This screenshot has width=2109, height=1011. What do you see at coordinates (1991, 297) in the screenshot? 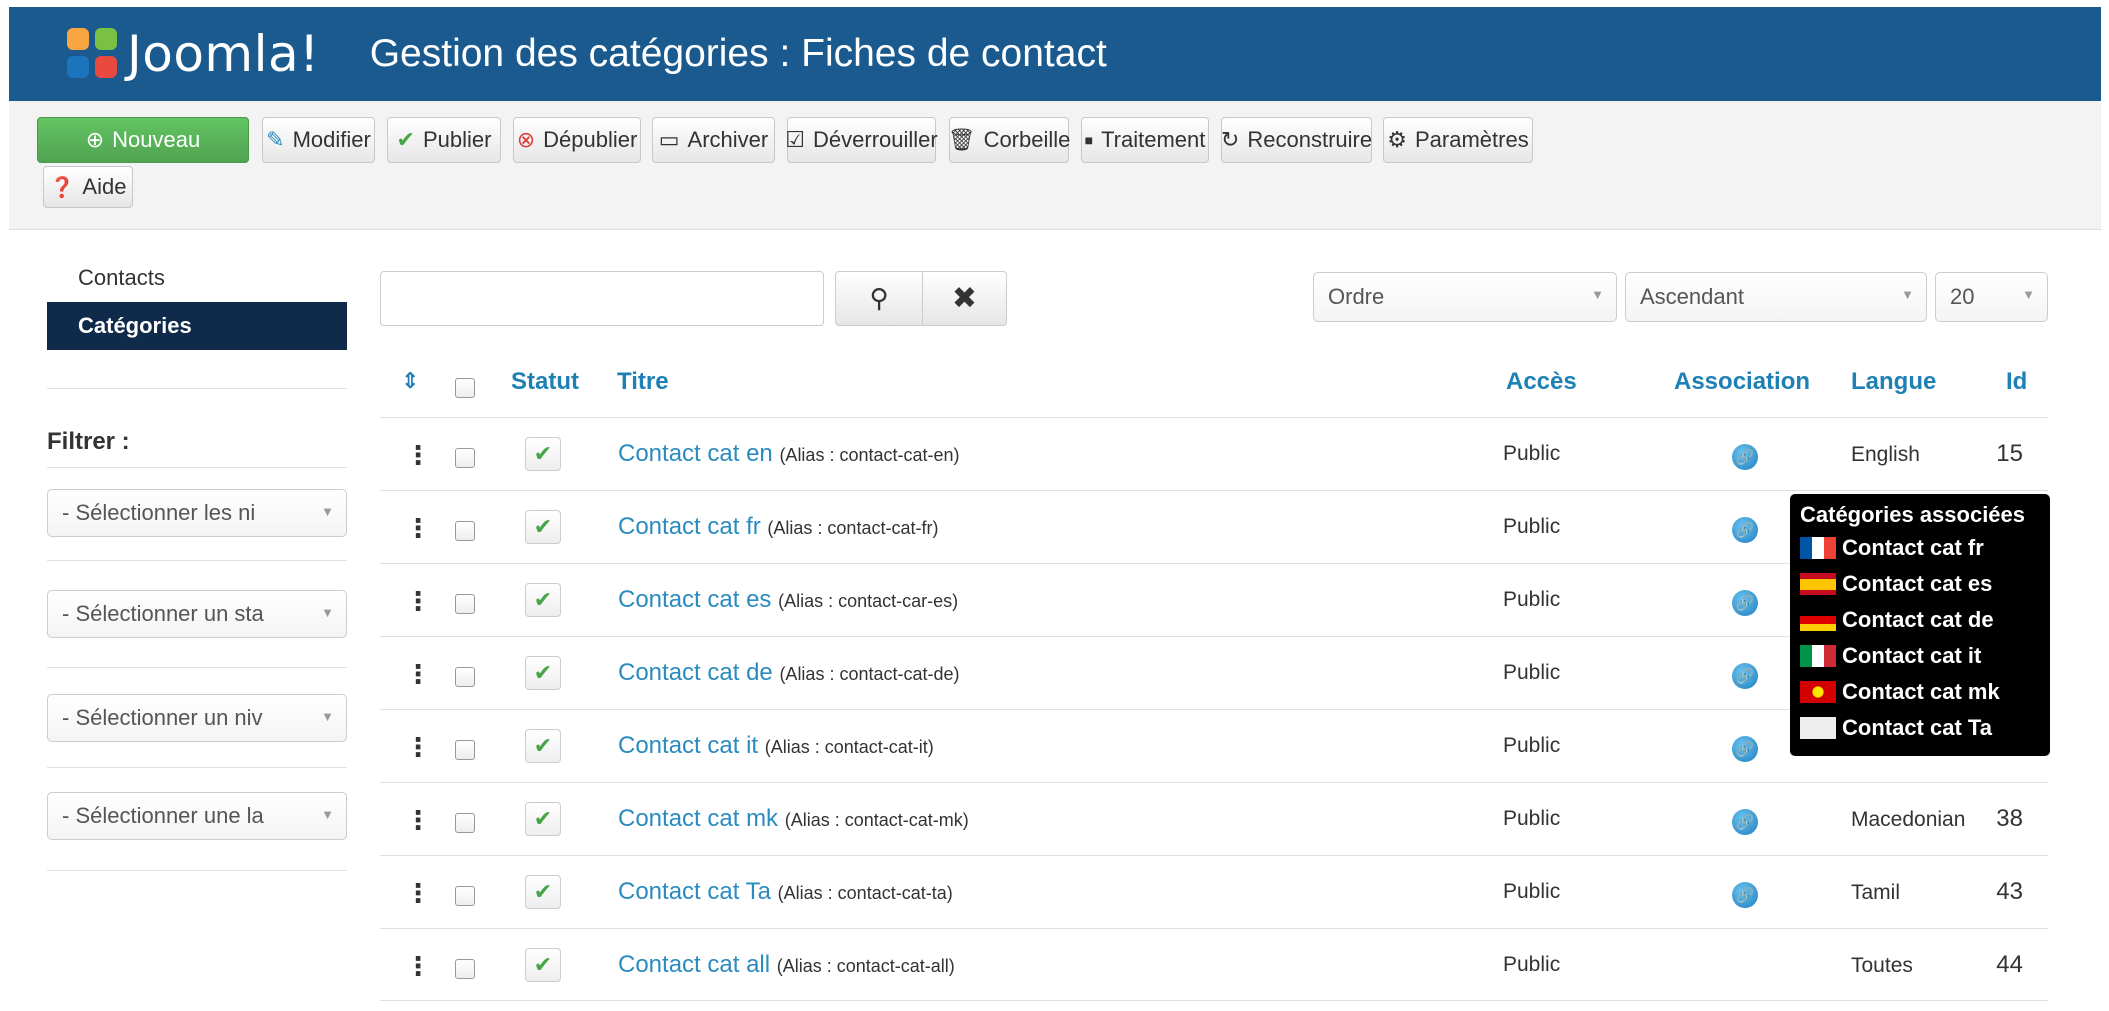
I see `limit-select: 20 ▼` at bounding box center [1991, 297].